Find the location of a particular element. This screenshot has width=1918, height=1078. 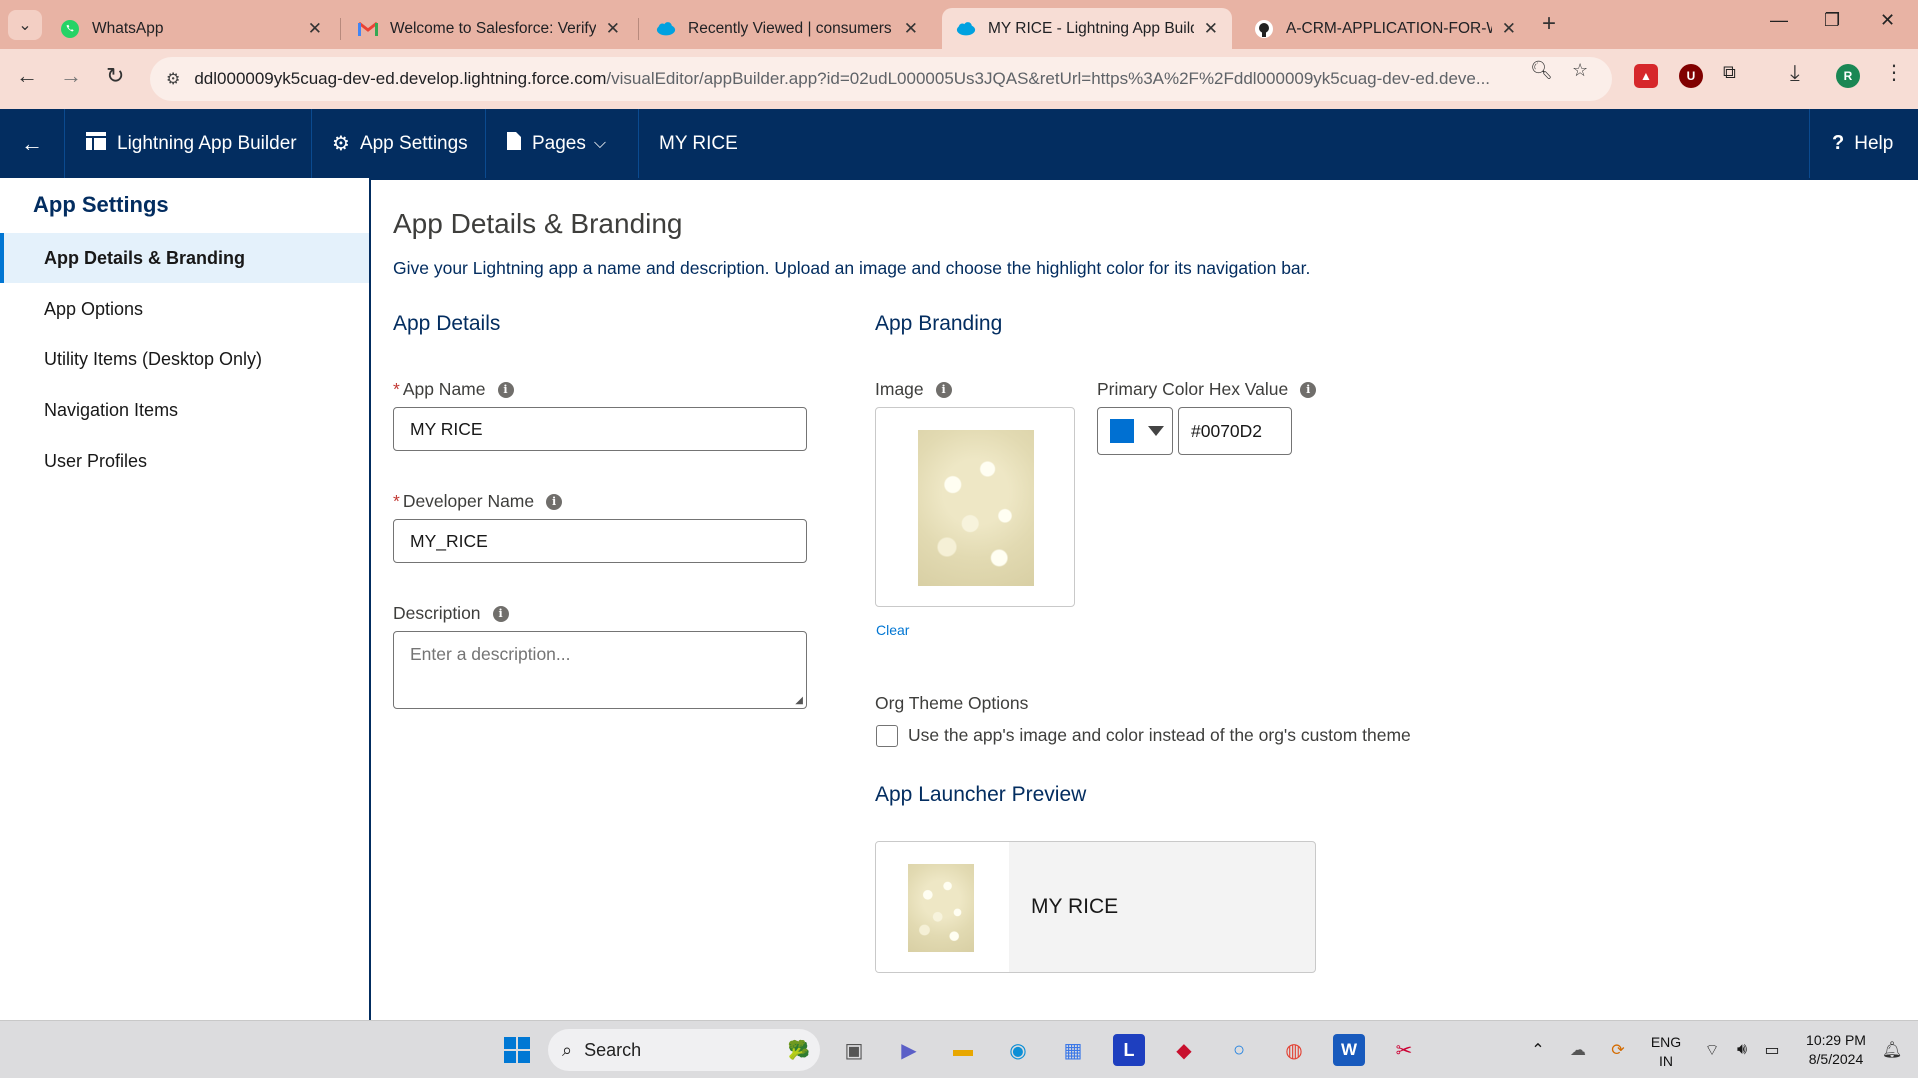

primary-color-hex-input: #0070D2 is located at coordinates (1235, 431).